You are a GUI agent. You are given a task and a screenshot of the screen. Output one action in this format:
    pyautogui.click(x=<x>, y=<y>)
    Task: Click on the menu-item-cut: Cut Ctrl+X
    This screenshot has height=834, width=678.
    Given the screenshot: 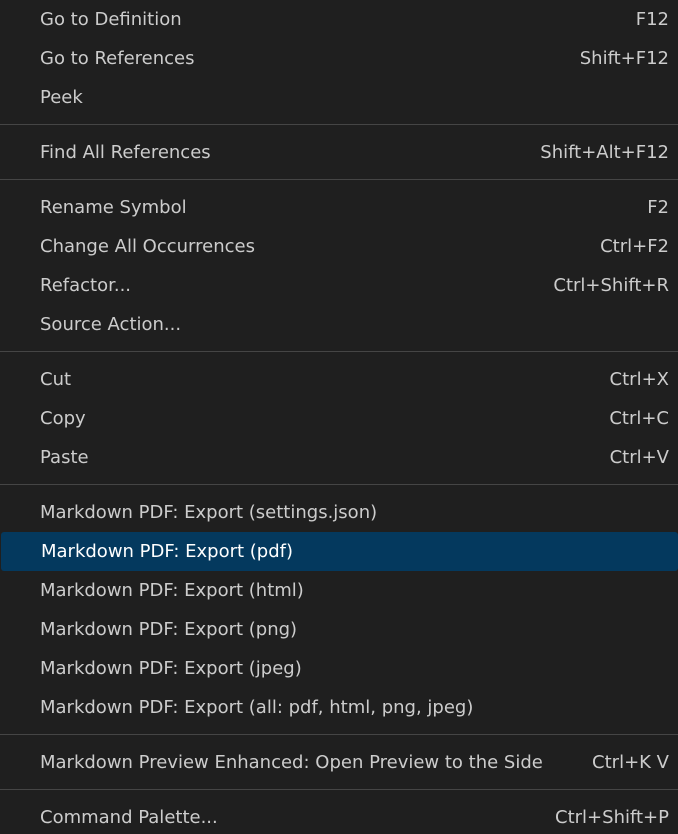 What is the action you would take?
    pyautogui.click(x=339, y=379)
    